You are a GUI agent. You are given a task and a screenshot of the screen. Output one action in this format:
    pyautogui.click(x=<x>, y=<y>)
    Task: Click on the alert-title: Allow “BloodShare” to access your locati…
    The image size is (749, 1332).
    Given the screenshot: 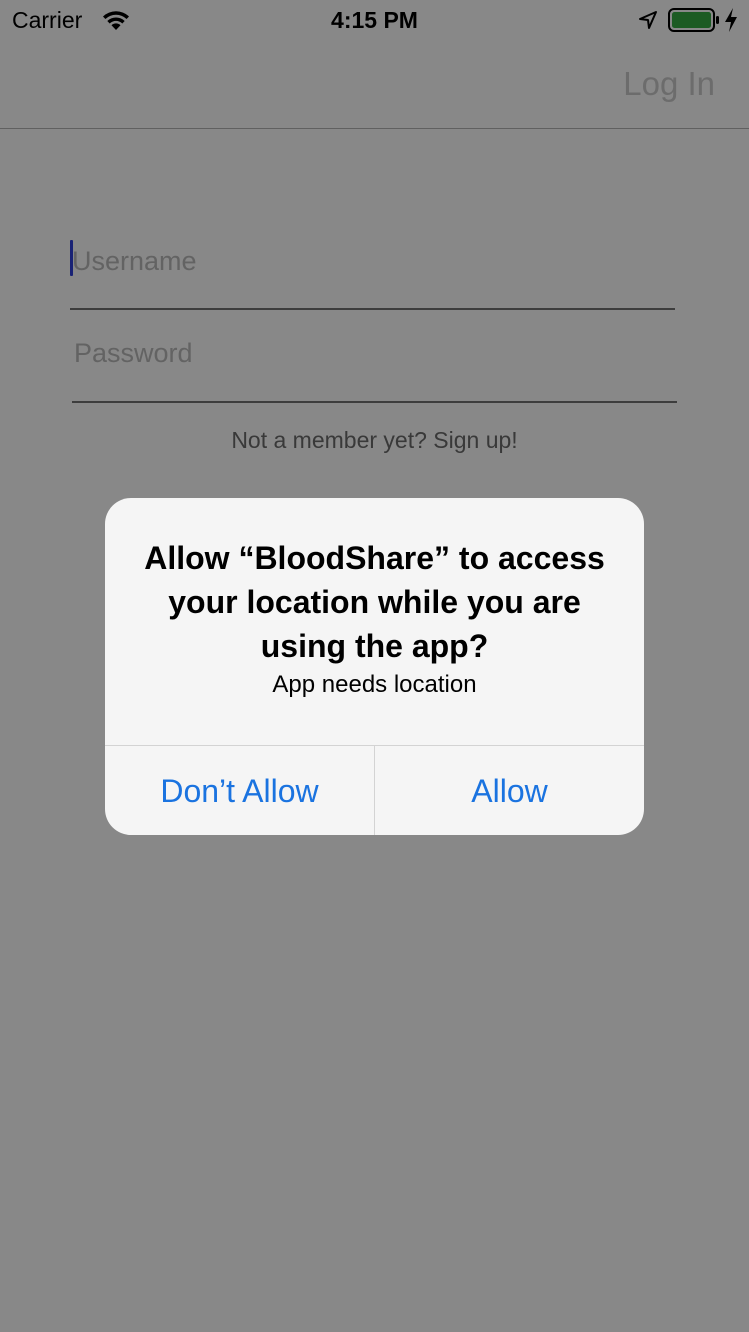 What is the action you would take?
    pyautogui.click(x=374, y=602)
    